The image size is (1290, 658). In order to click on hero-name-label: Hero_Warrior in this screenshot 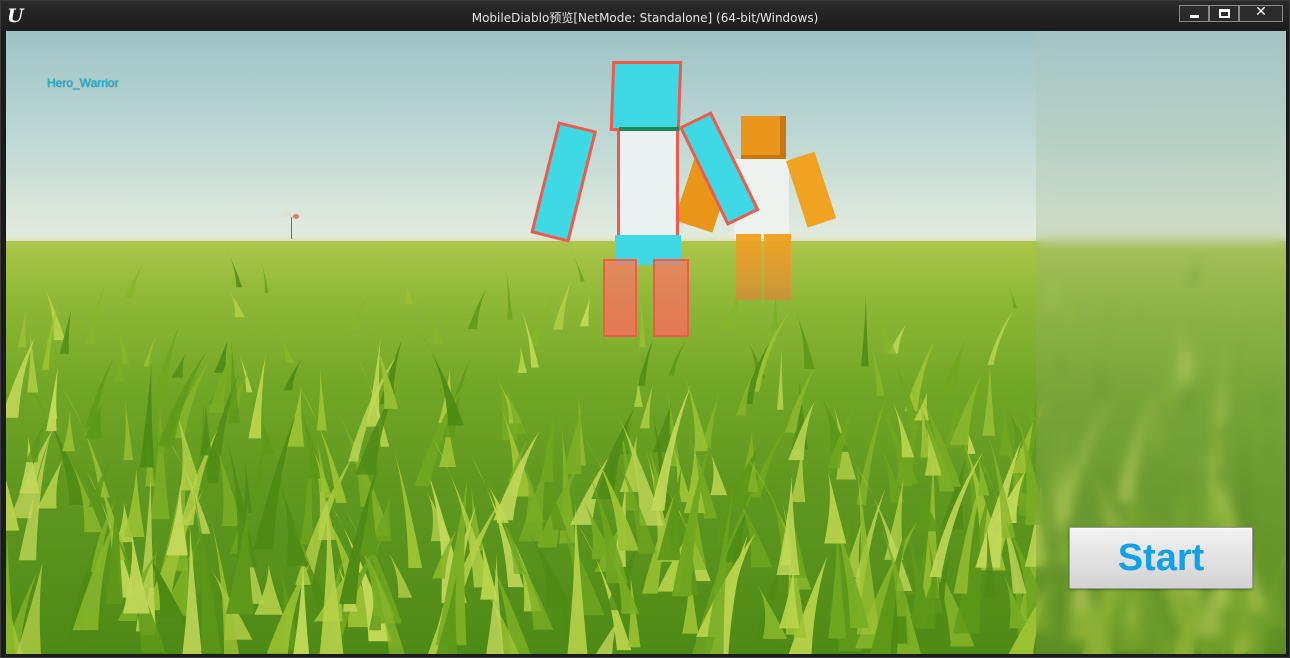, I will do `click(83, 83)`.